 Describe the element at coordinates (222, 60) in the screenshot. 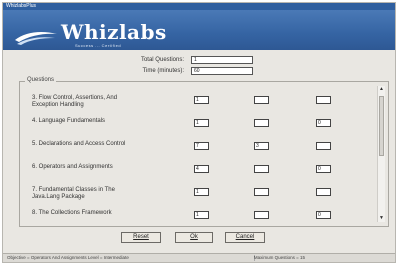

I see `total-questions-field: 1` at that location.